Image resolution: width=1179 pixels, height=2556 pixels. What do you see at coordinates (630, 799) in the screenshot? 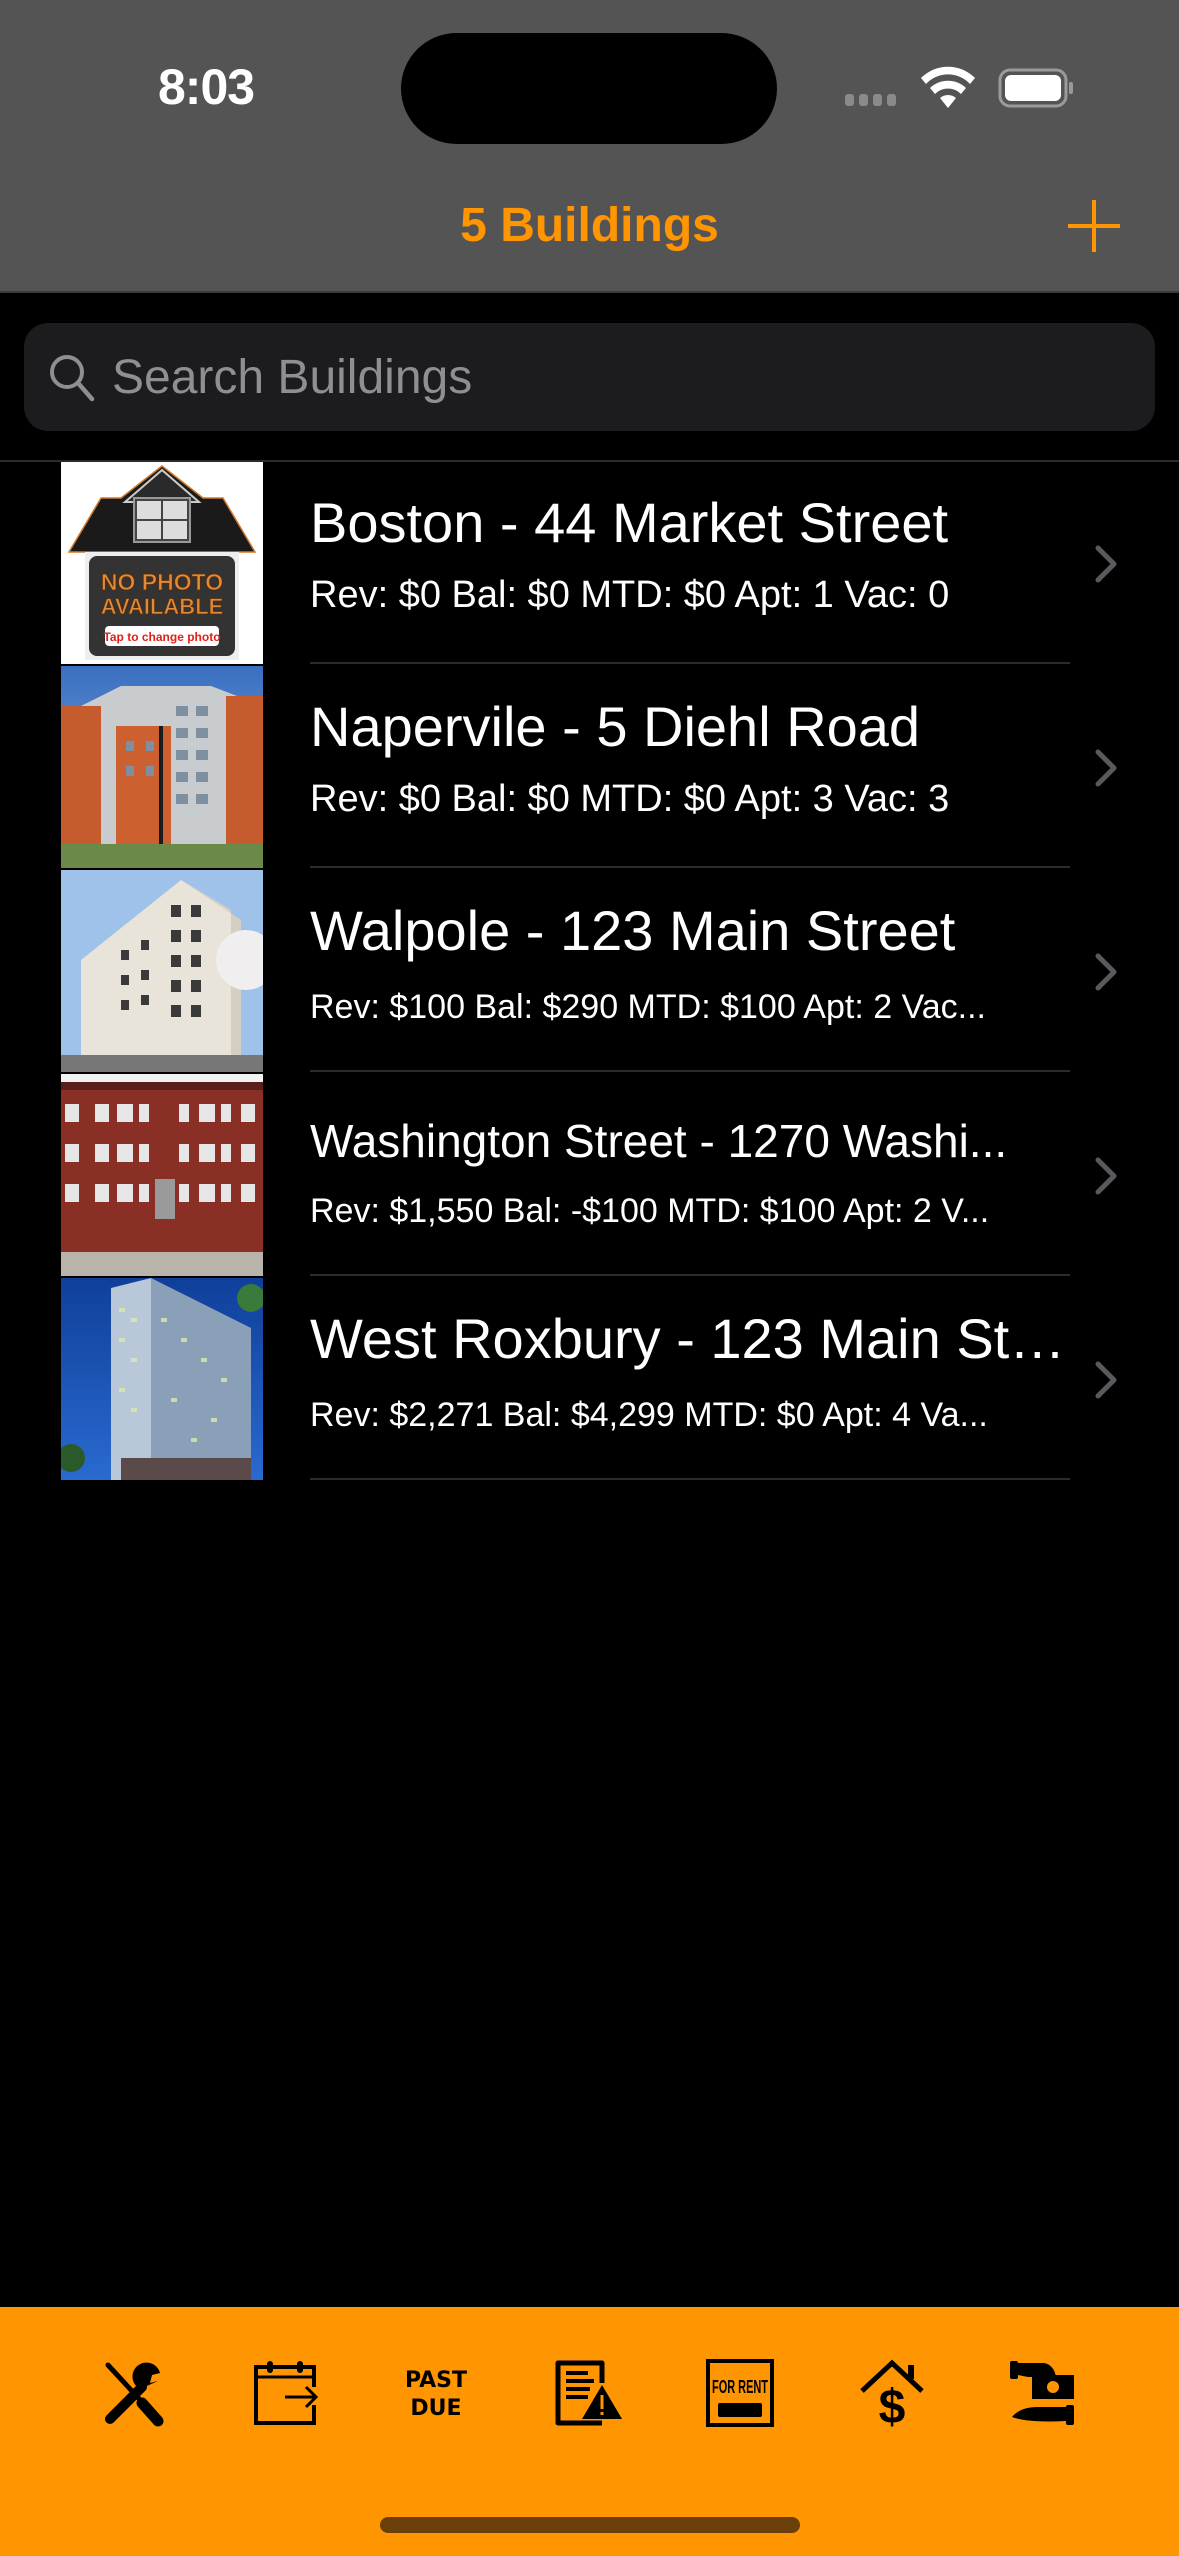
I see `building-summary: Rev: $0 Bal: $0 MTD: $0 Apt: 3 Vac: 3` at bounding box center [630, 799].